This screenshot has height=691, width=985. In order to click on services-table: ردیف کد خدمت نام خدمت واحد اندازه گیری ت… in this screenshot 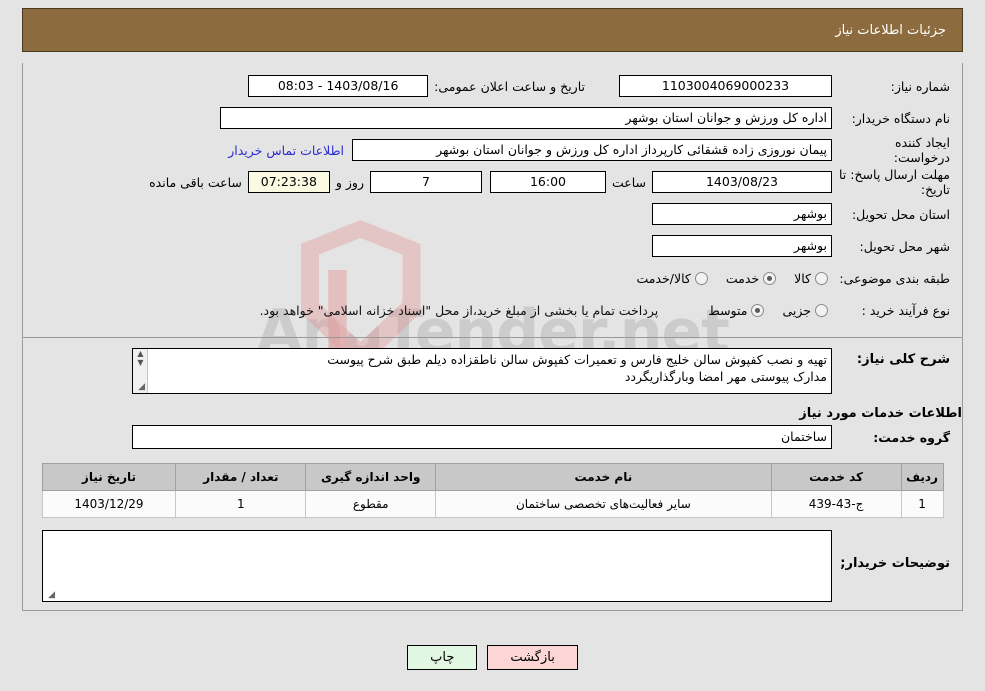, I will do `click(492, 490)`.